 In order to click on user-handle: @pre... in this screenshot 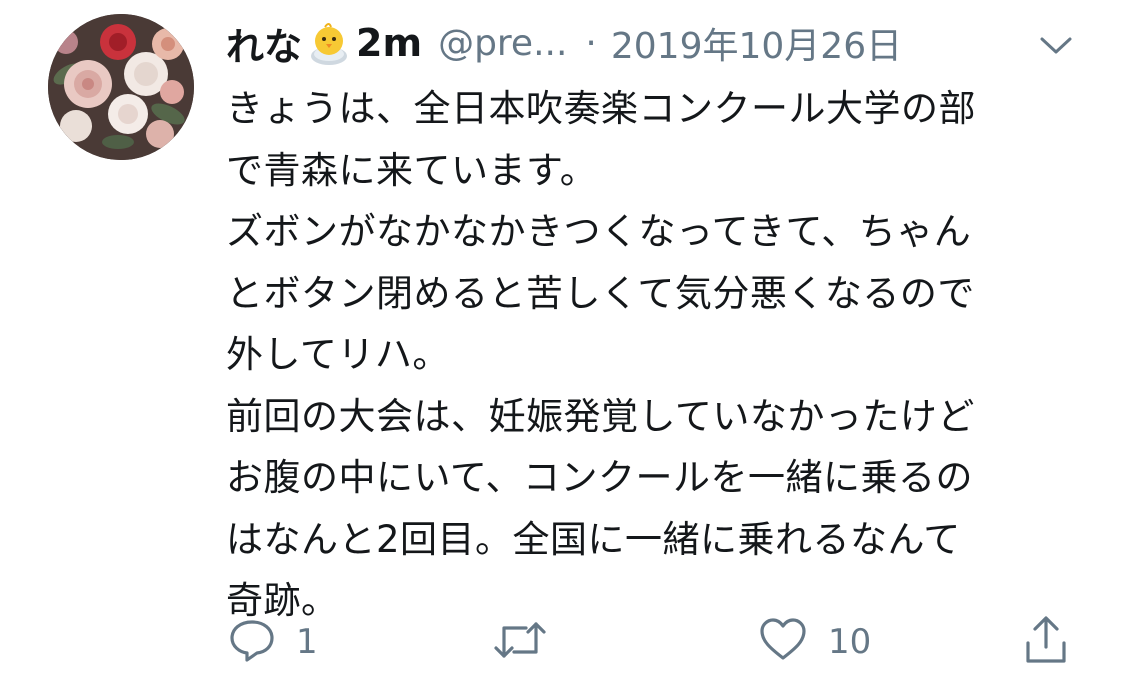, I will do `click(502, 43)`.